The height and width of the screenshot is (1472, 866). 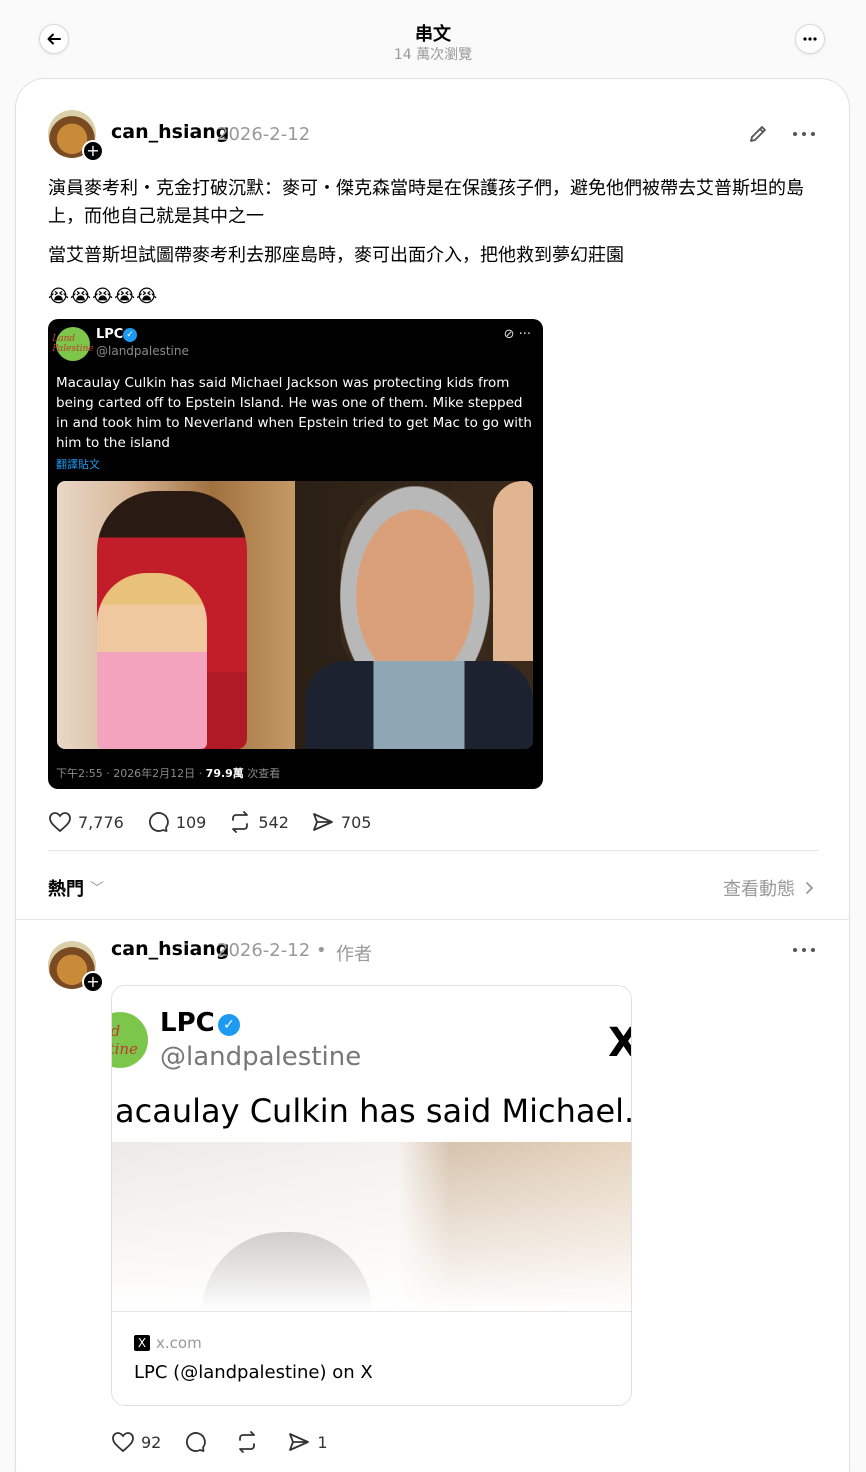 I want to click on view-count: 14 萬次瀏覽, so click(x=433, y=55).